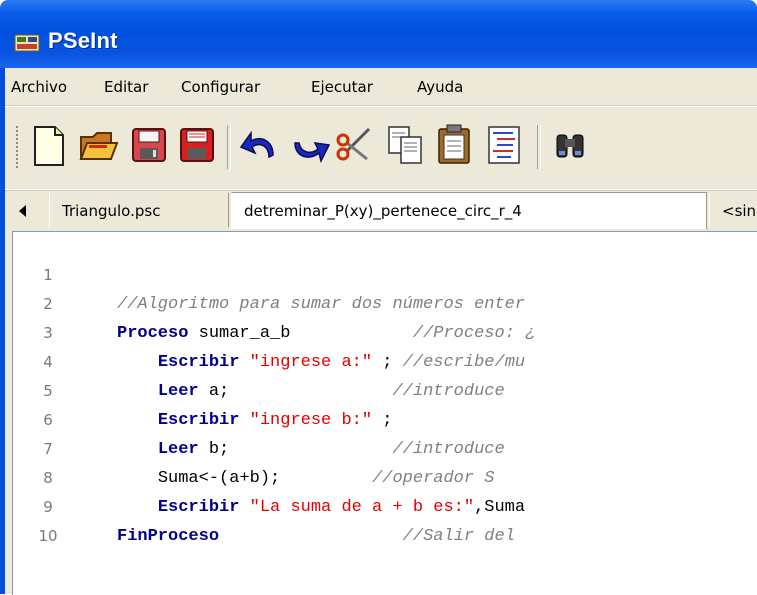 This screenshot has height=595, width=757. Describe the element at coordinates (27, 43) in the screenshot. I see `pseint-app-icon` at that location.